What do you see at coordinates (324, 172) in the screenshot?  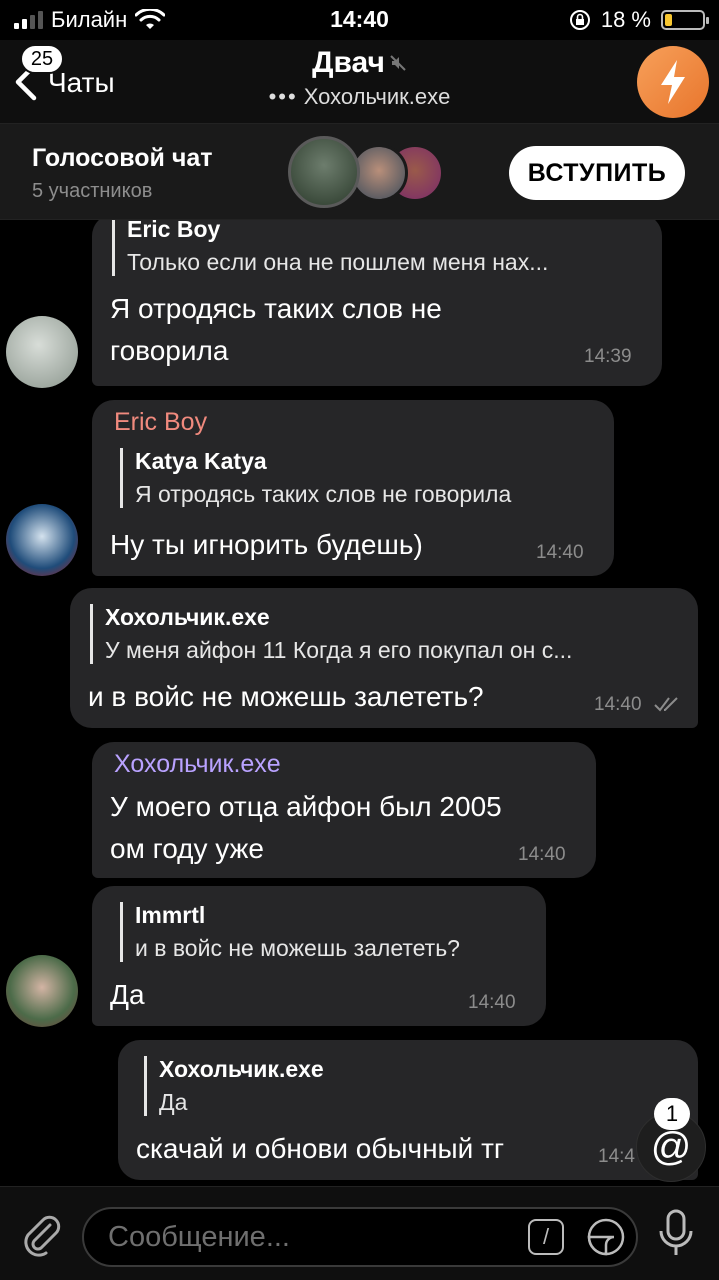 I see `participant-avatar` at bounding box center [324, 172].